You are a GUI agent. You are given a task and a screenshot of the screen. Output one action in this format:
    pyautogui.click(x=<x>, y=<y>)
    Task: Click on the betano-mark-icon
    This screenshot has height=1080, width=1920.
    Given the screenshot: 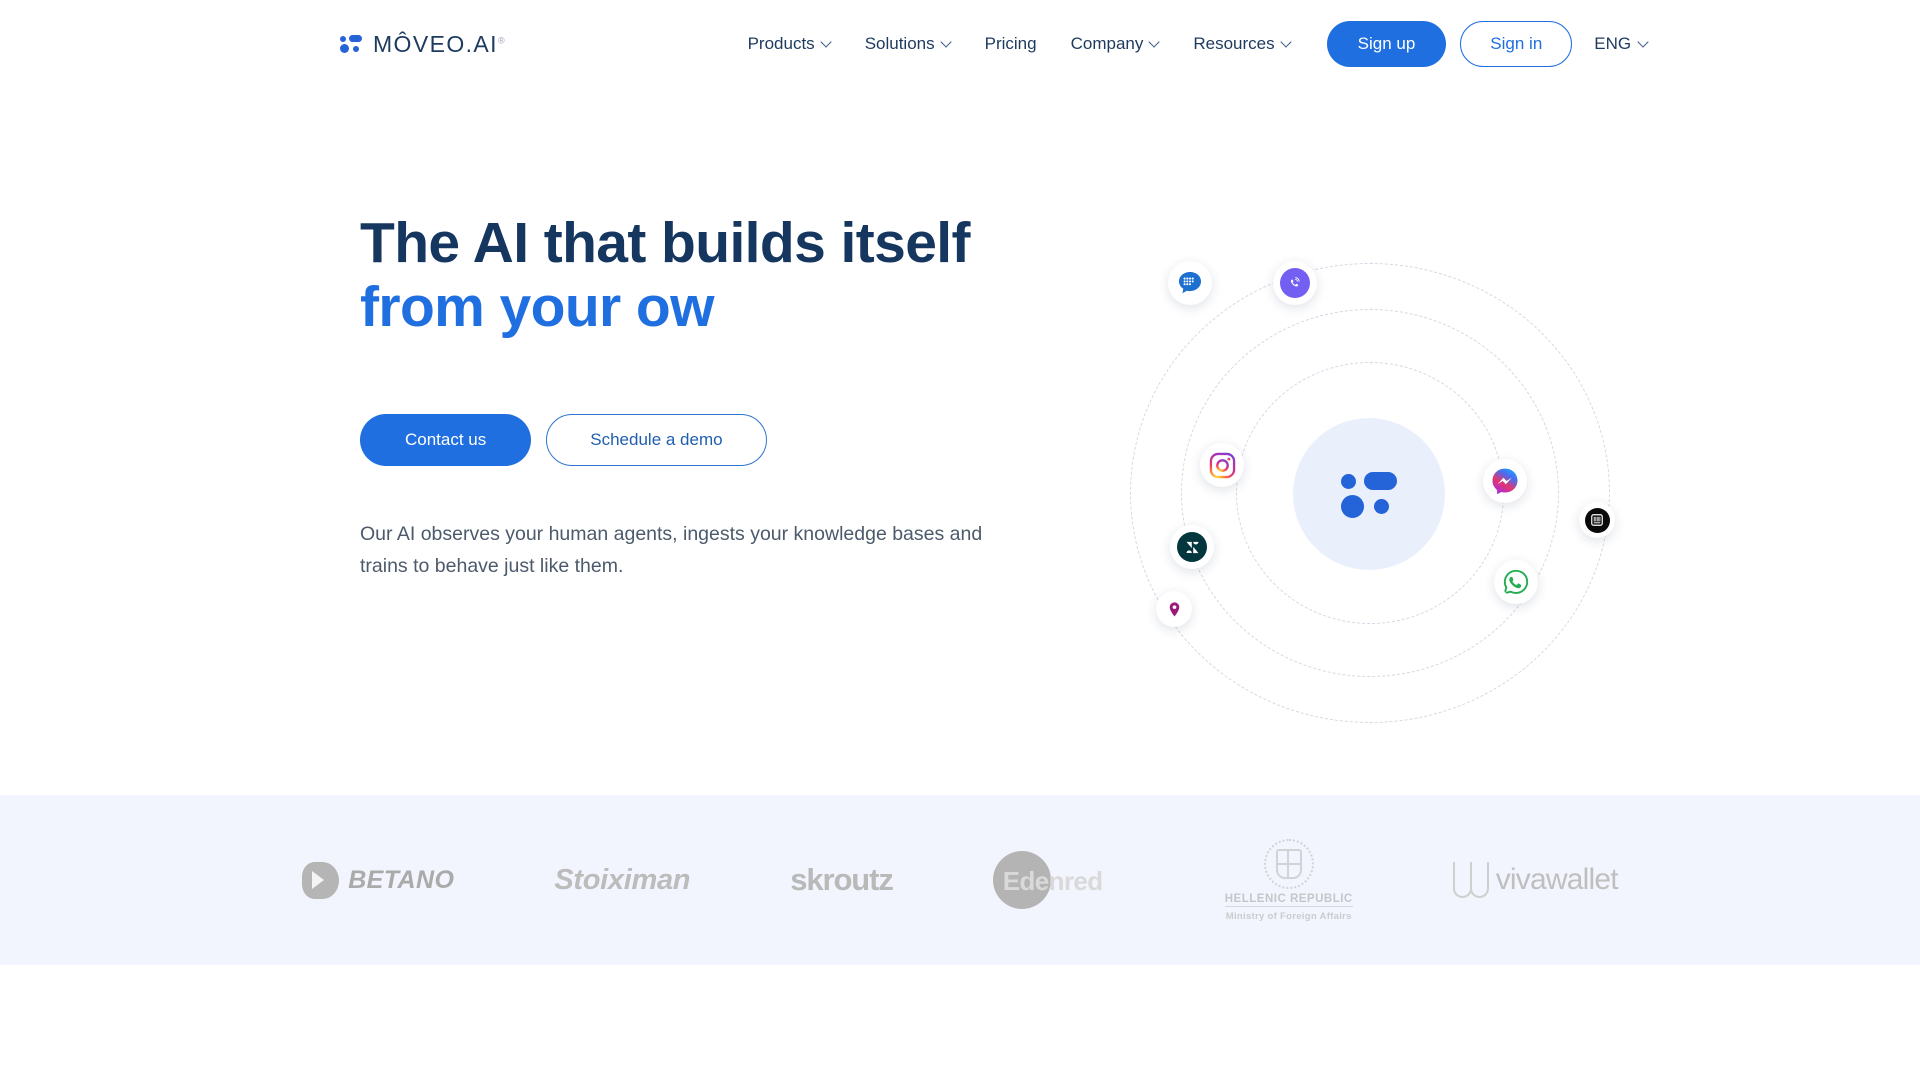 What is the action you would take?
    pyautogui.click(x=321, y=880)
    